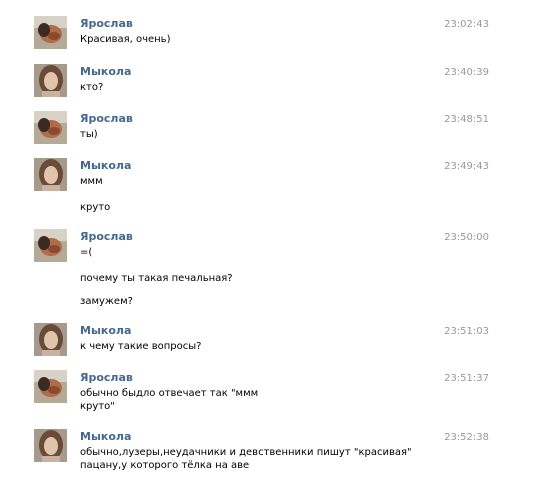  Describe the element at coordinates (169, 393) in the screenshot. I see `message-text: обычно быдло отвечает так "ммм` at that location.